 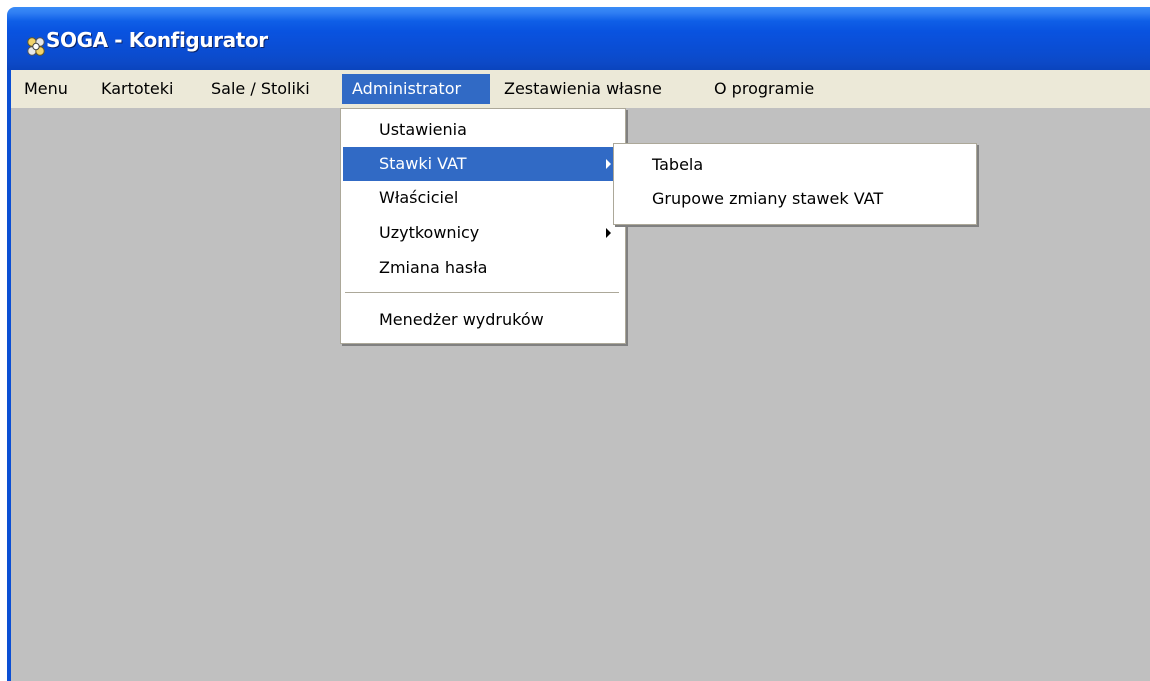 What do you see at coordinates (483, 130) in the screenshot?
I see `menuitem-ustawienia: Ustawienia` at bounding box center [483, 130].